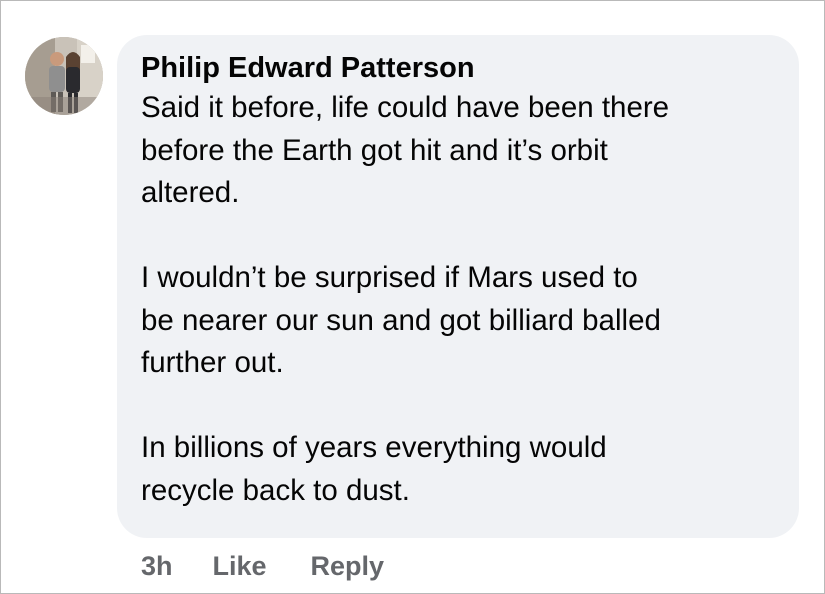  Describe the element at coordinates (240, 566) in the screenshot. I see `like-button: Like` at that location.